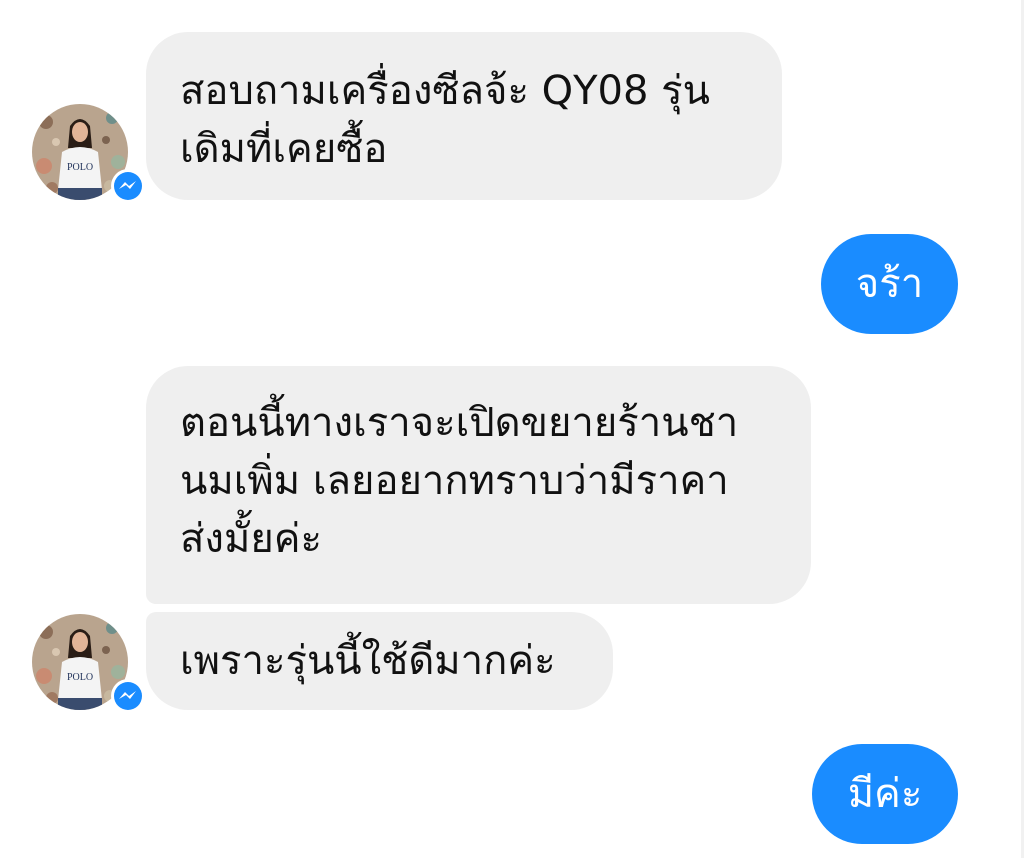 The width and height of the screenshot is (1024, 858). I want to click on message-line: เพราะรุ่นนี้ใช้ดีมากค่ะ, so click(368, 661).